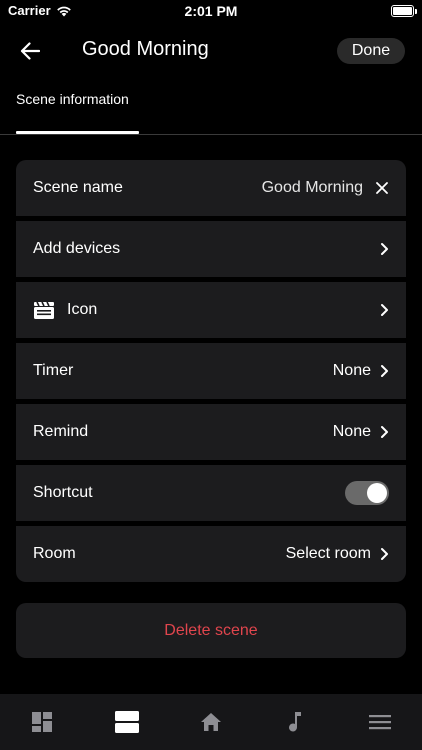  Describe the element at coordinates (78, 187) in the screenshot. I see `scene-name-label: Scene name` at that location.